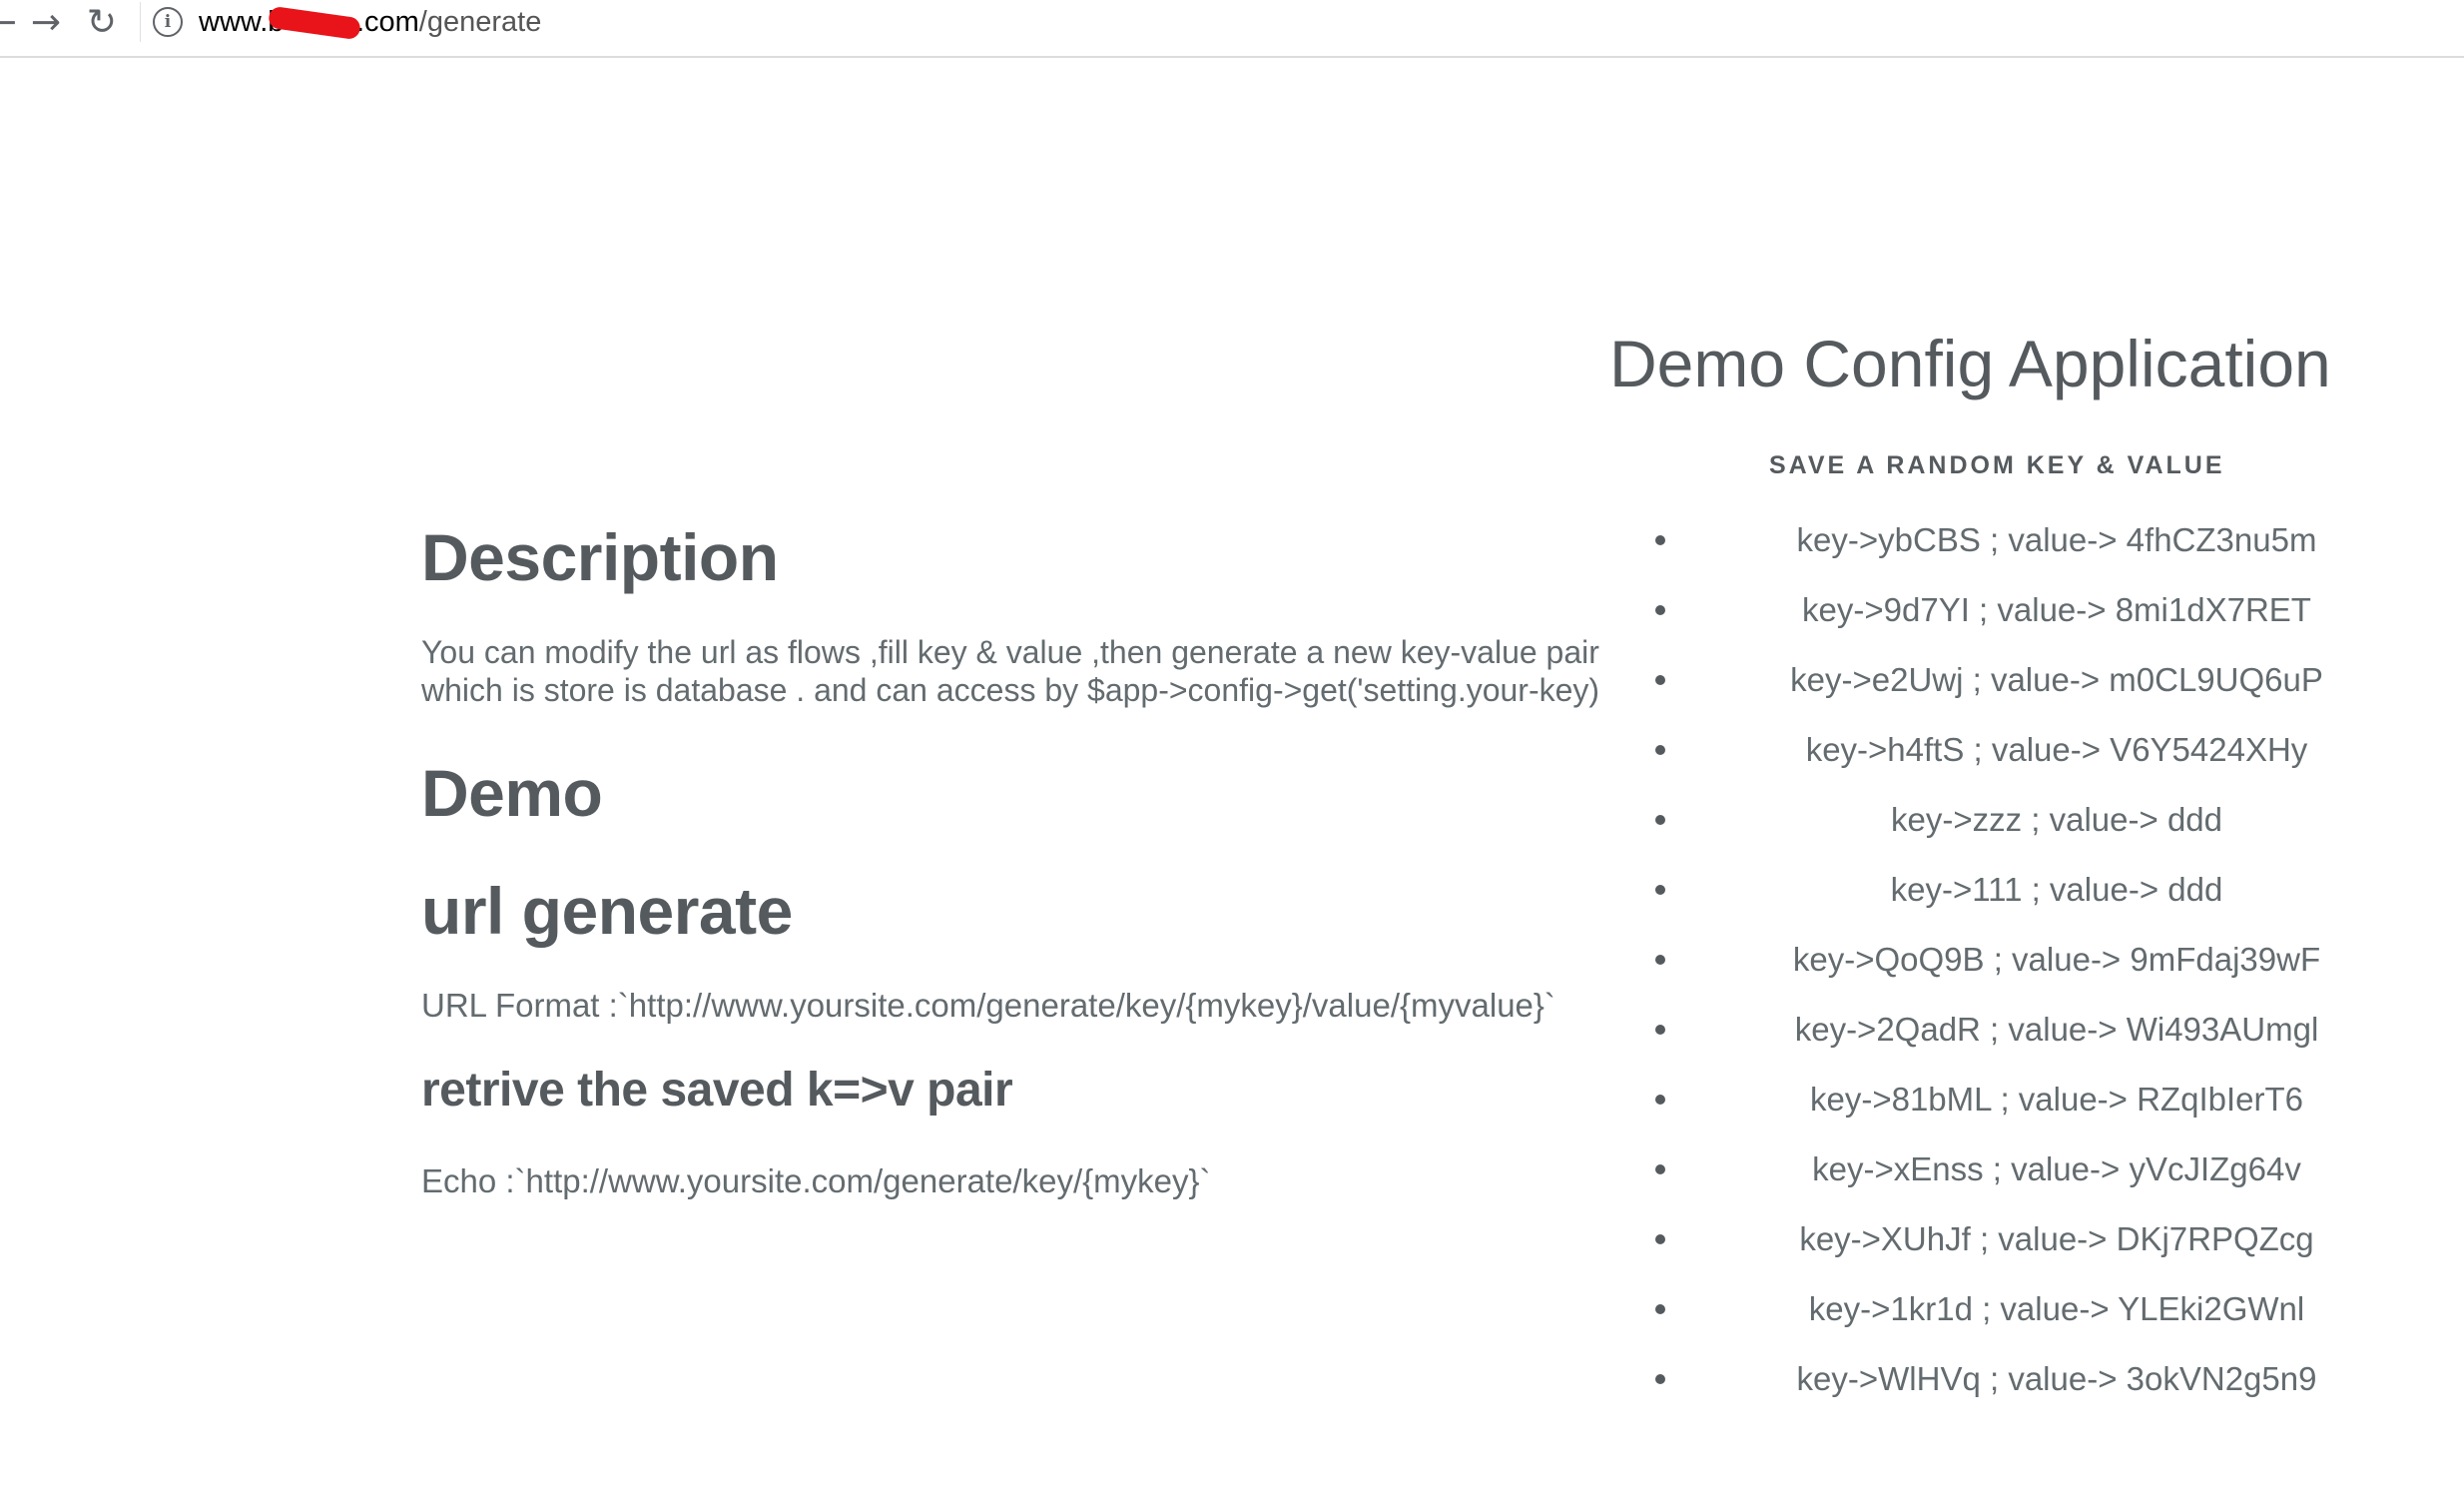 The image size is (2464, 1504). What do you see at coordinates (2056, 1308) in the screenshot?
I see `key-value-text: key->1kr1d ; value-> YLEki2GWnl` at bounding box center [2056, 1308].